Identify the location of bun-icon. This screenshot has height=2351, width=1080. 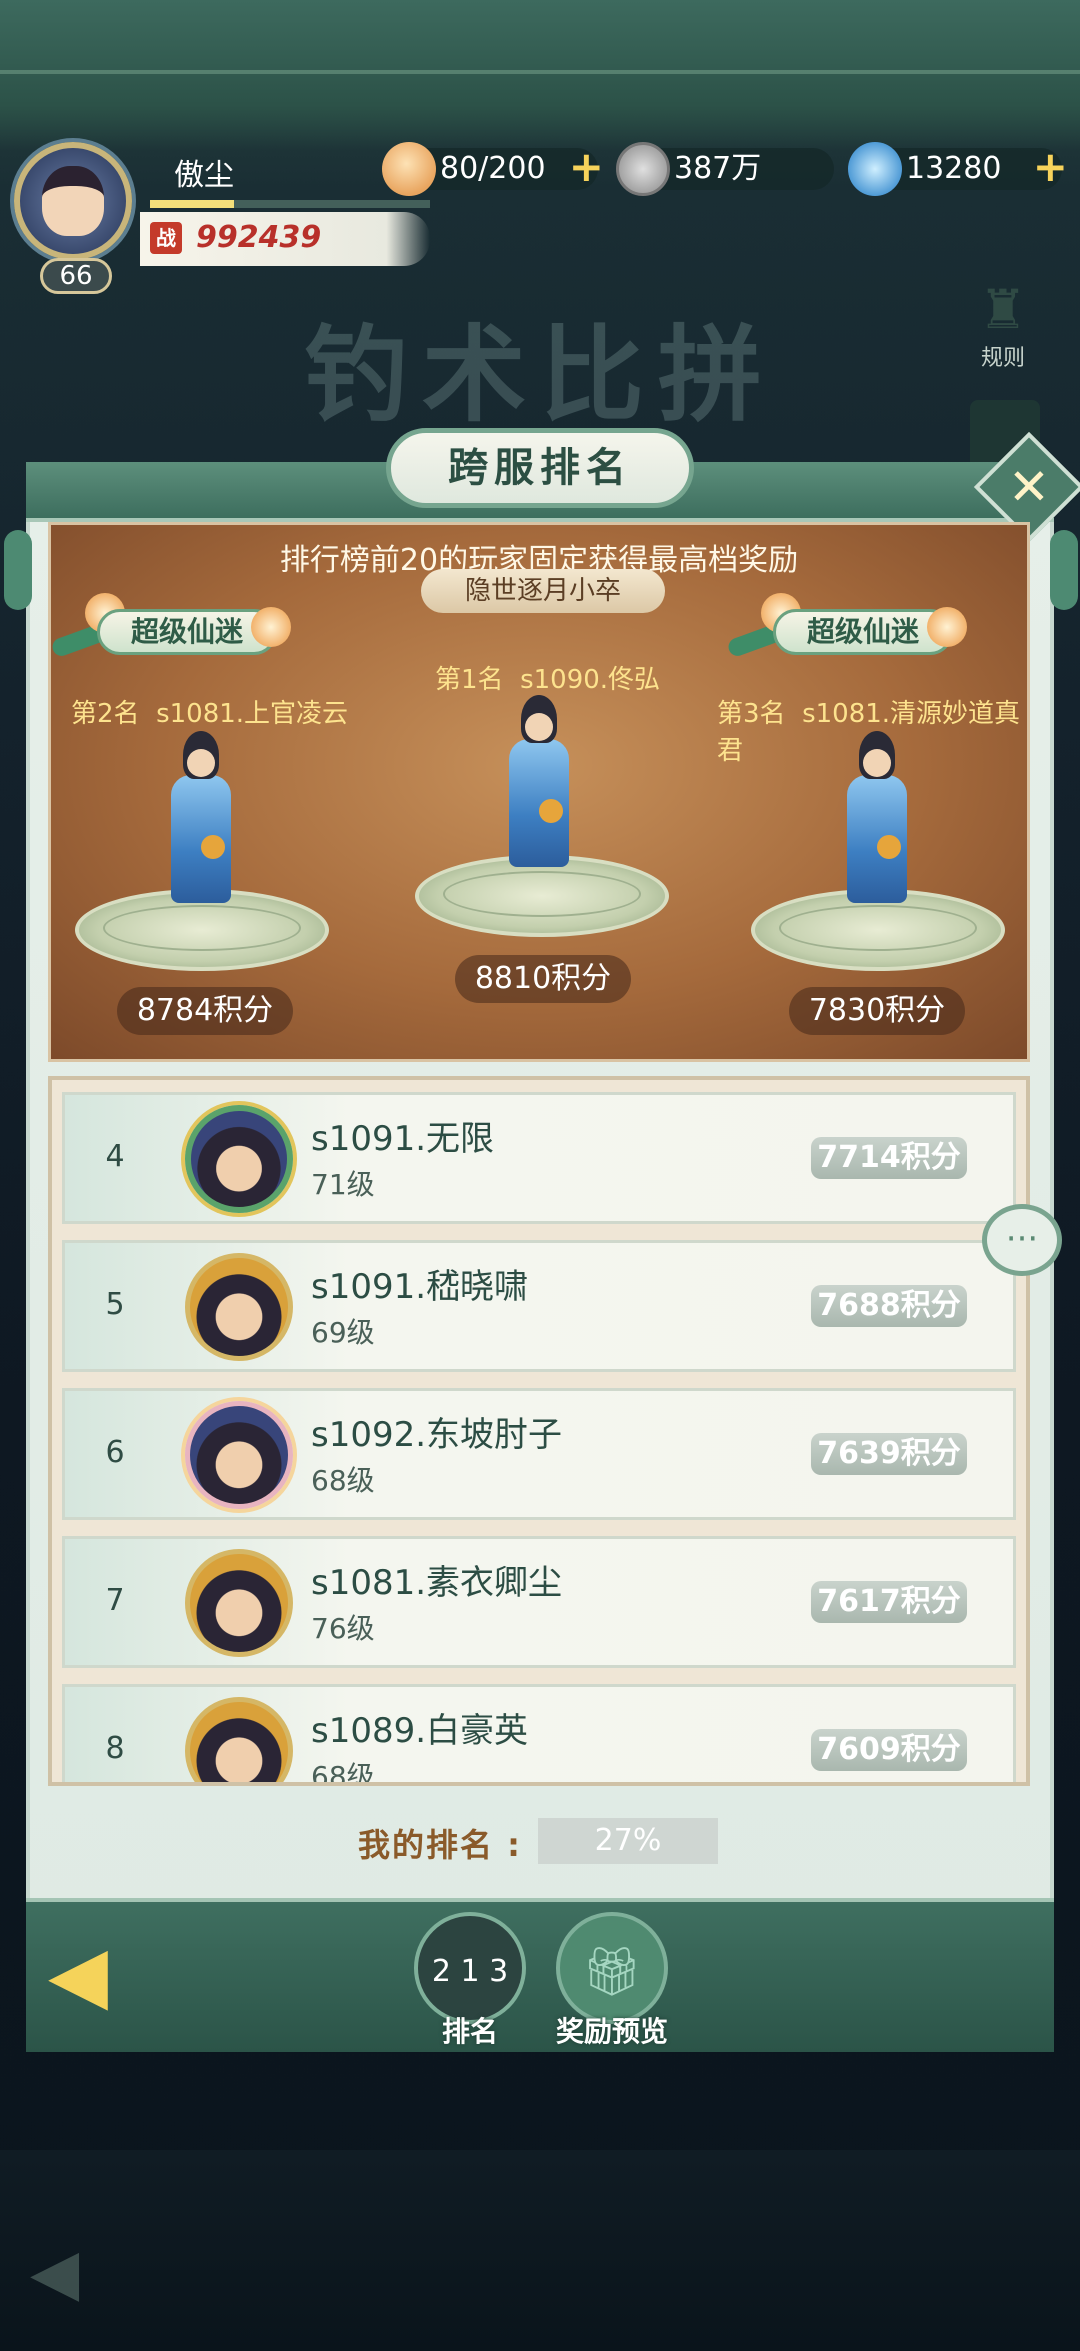
(409, 169).